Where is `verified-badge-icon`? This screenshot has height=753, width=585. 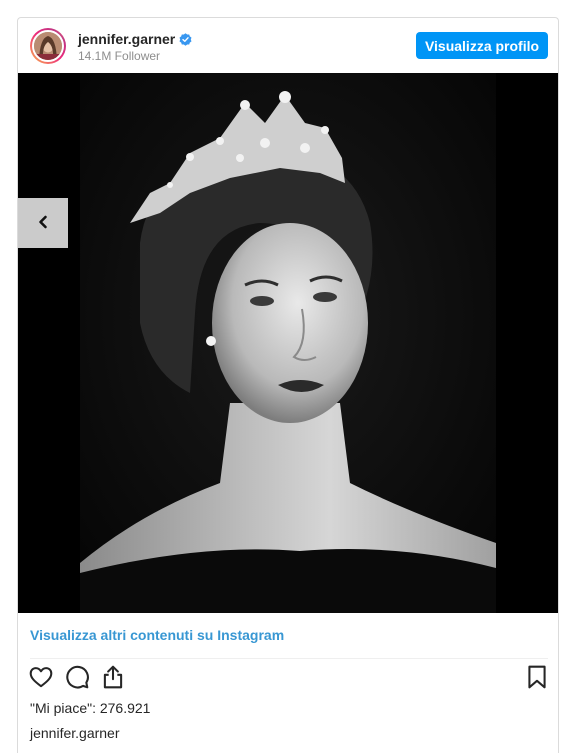
verified-badge-icon is located at coordinates (185, 39).